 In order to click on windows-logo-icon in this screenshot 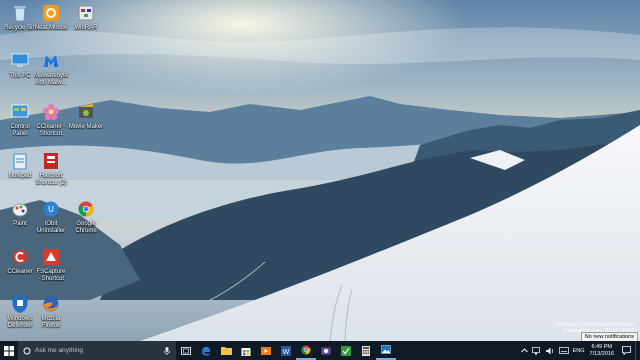, I will do `click(9, 350)`.